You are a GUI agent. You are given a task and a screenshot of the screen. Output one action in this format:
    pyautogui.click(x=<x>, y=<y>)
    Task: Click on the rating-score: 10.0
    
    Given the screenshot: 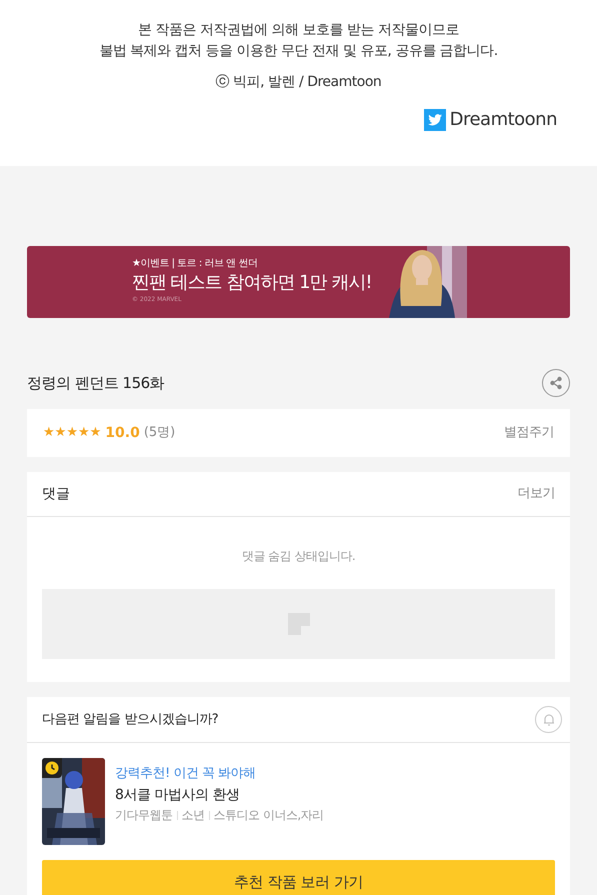 What is the action you would take?
    pyautogui.click(x=122, y=433)
    